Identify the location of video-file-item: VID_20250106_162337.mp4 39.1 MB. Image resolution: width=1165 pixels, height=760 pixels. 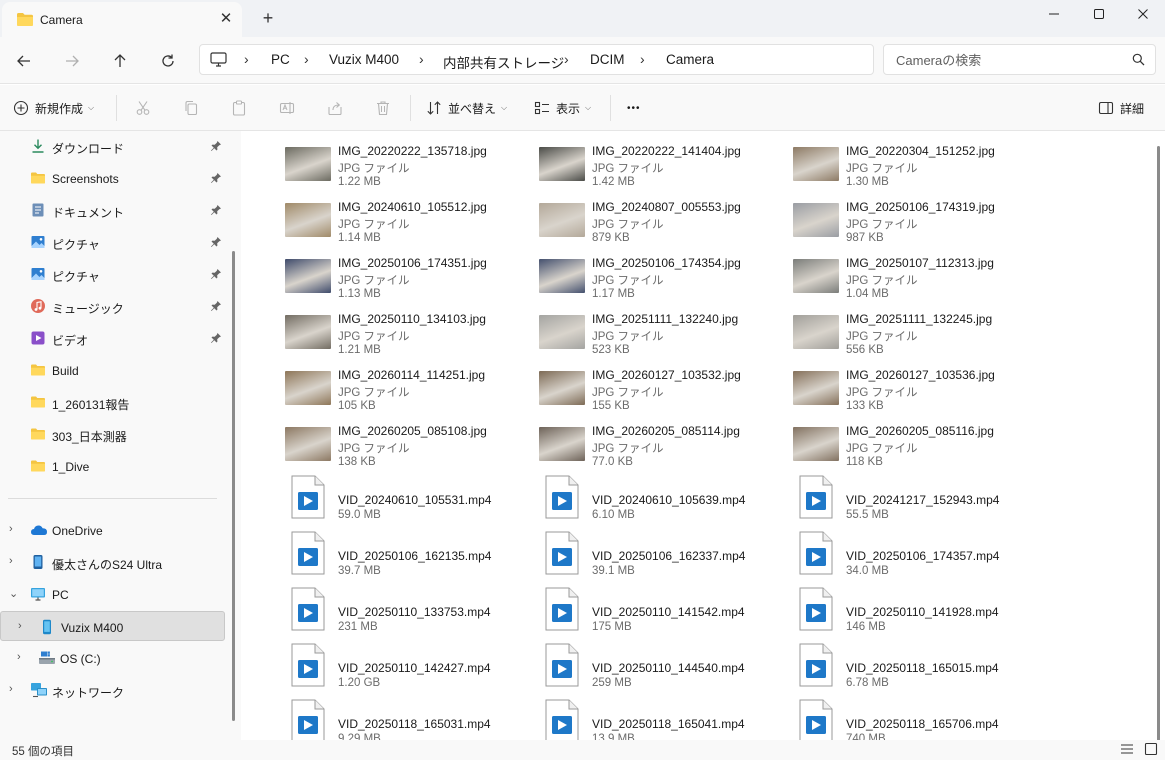
(621, 553).